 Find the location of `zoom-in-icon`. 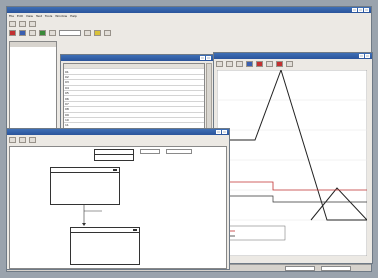

zoom-in-icon is located at coordinates (219, 63).